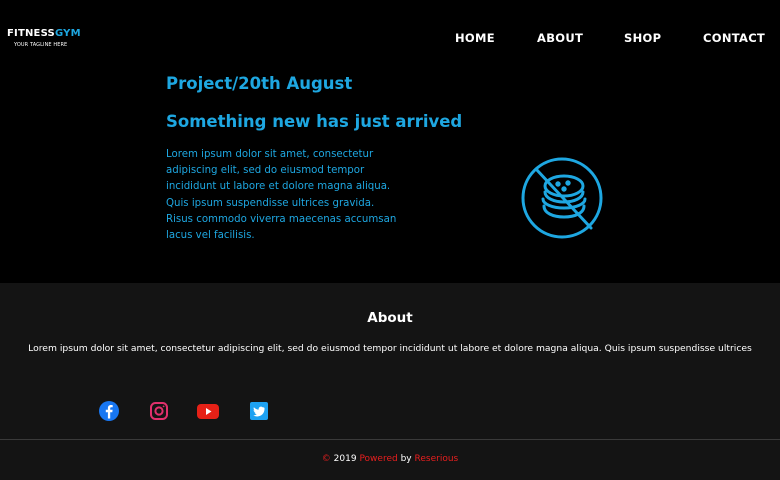  I want to click on copyright-year: 2019, so click(345, 459).